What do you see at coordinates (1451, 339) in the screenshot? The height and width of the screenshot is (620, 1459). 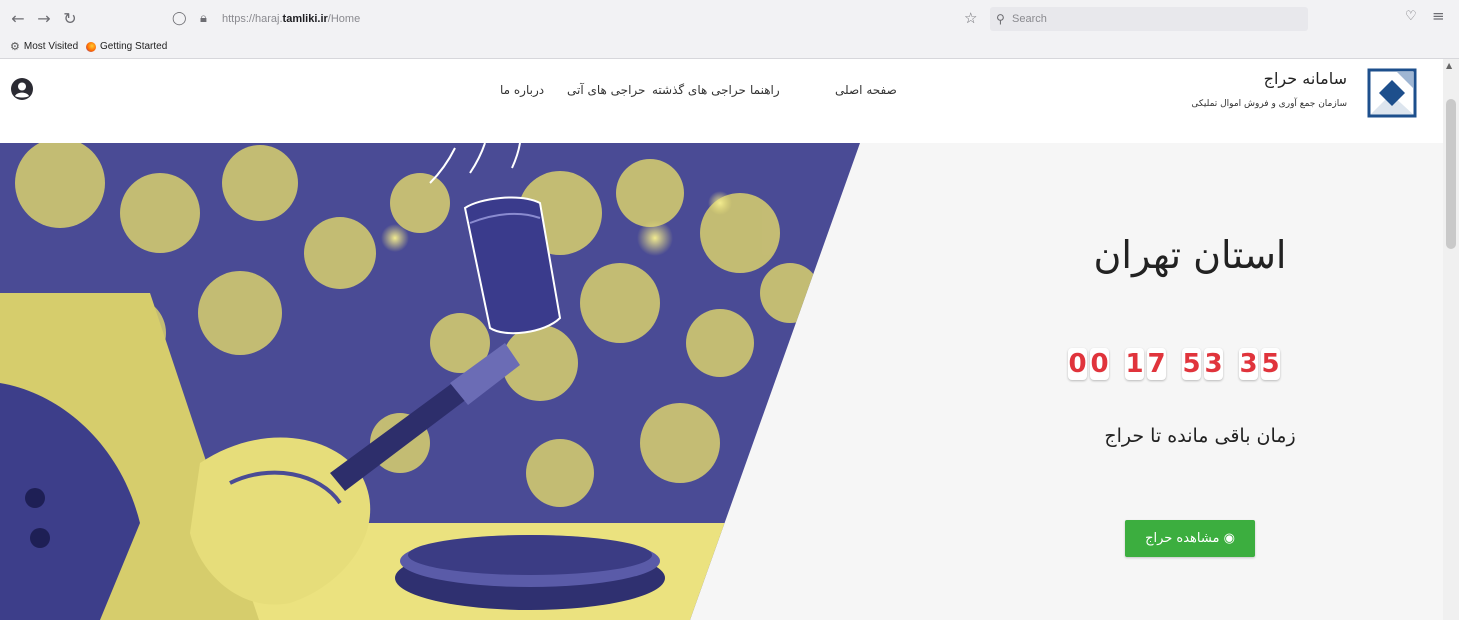 I see `page-scrollbar: ▲` at bounding box center [1451, 339].